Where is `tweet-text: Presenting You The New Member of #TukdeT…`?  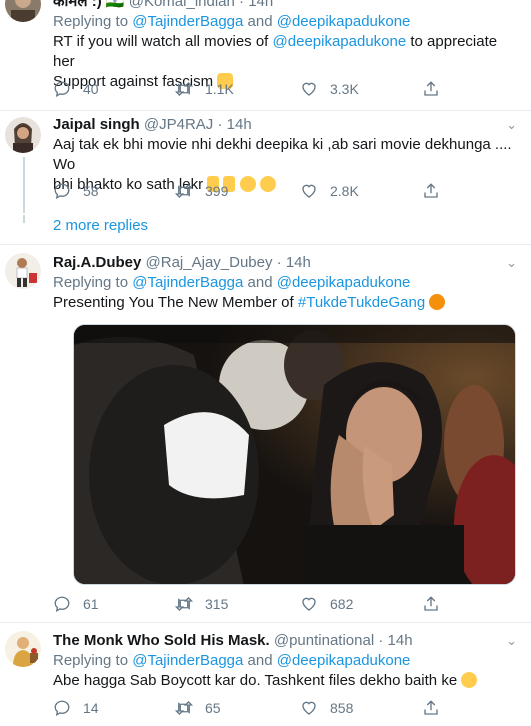
tweet-text: Presenting You The New Member of #TukdeT… is located at coordinates (285, 303).